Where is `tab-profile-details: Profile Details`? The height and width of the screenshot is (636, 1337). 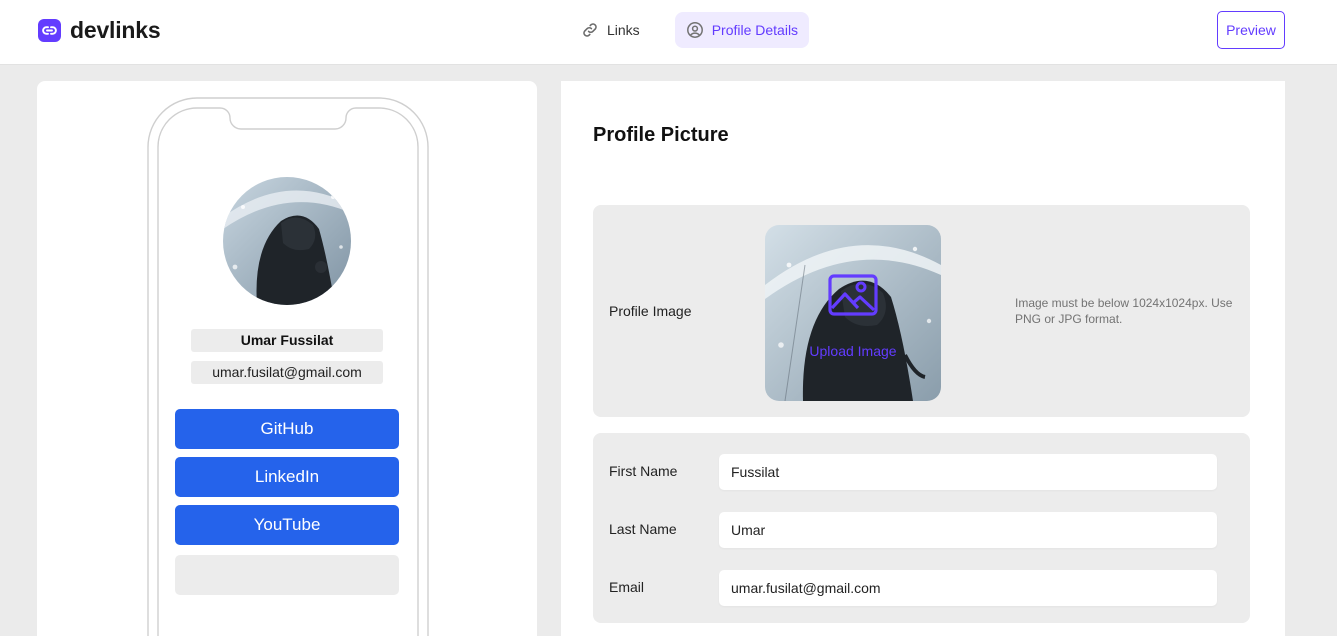 tab-profile-details: Profile Details is located at coordinates (742, 30).